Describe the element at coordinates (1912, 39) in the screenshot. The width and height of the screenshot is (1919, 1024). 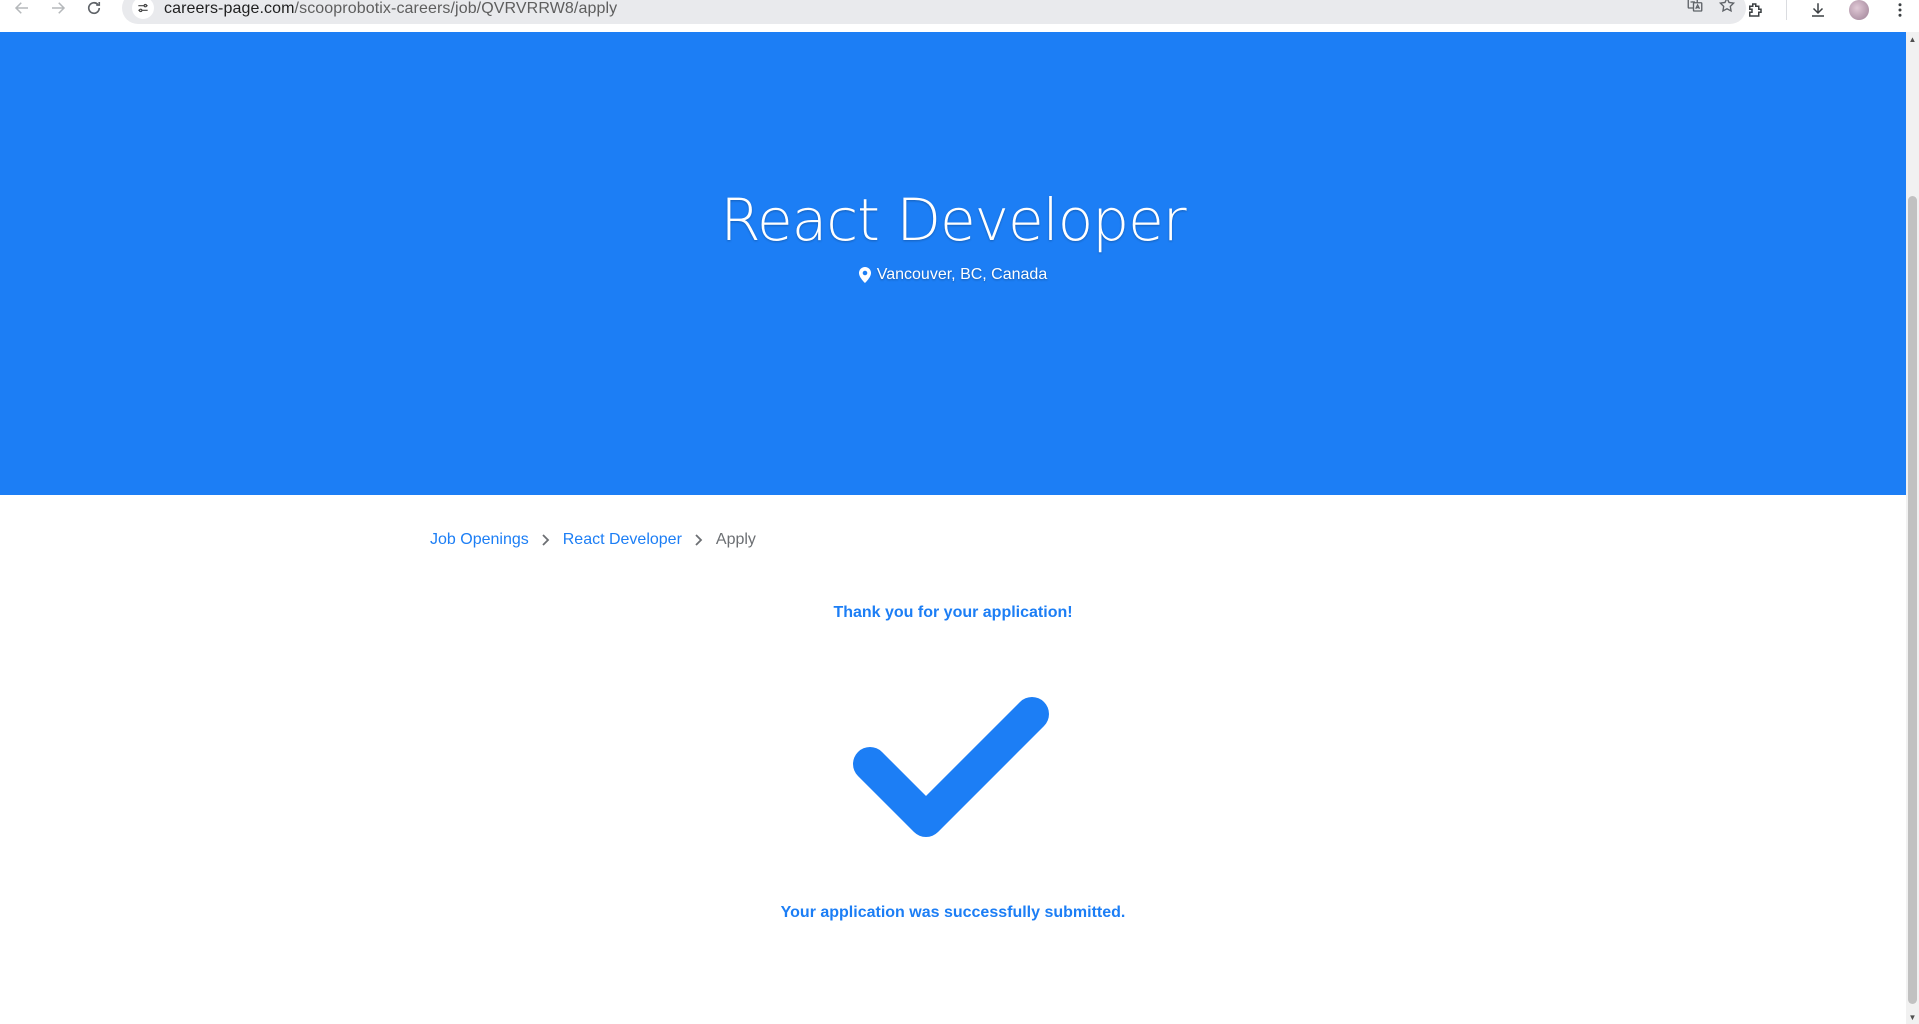
I see `scroll-up-arrow-icon: ▲` at that location.